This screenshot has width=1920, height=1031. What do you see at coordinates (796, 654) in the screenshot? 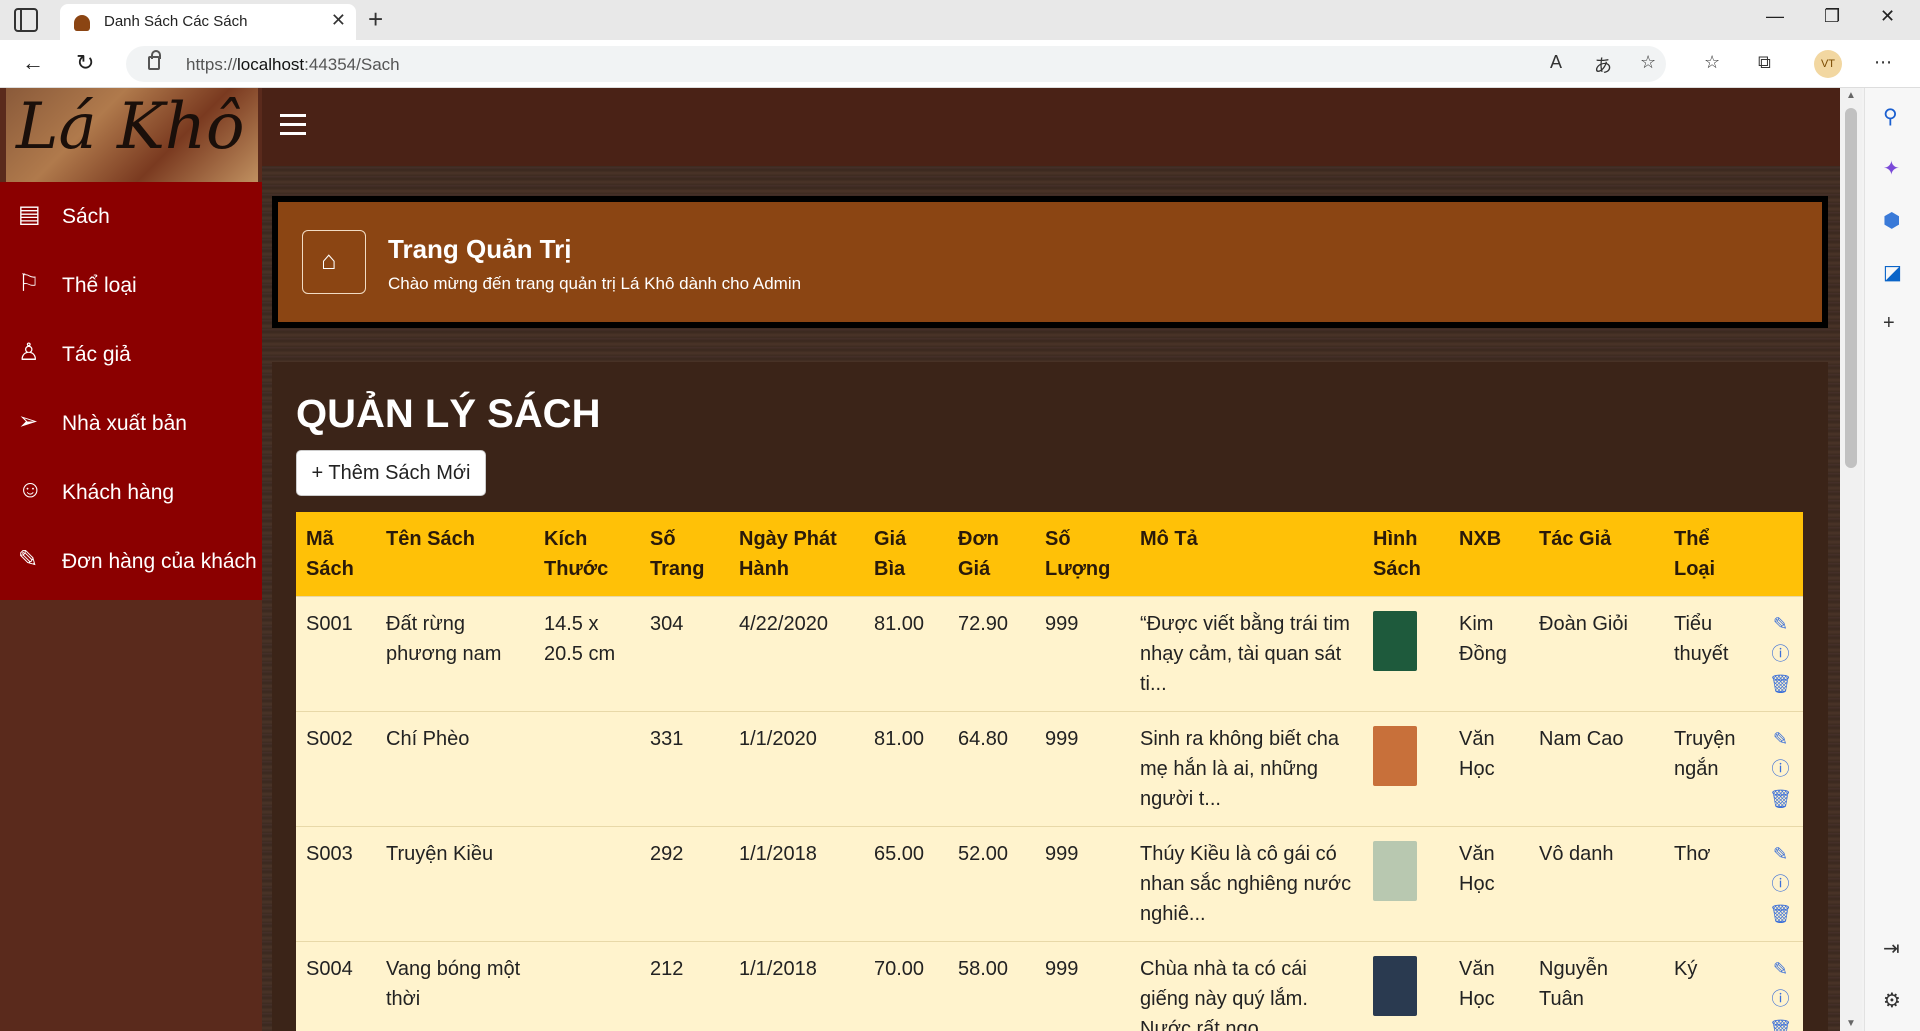
I see `cell-ngay-phat-hanh: 4/22/2020` at bounding box center [796, 654].